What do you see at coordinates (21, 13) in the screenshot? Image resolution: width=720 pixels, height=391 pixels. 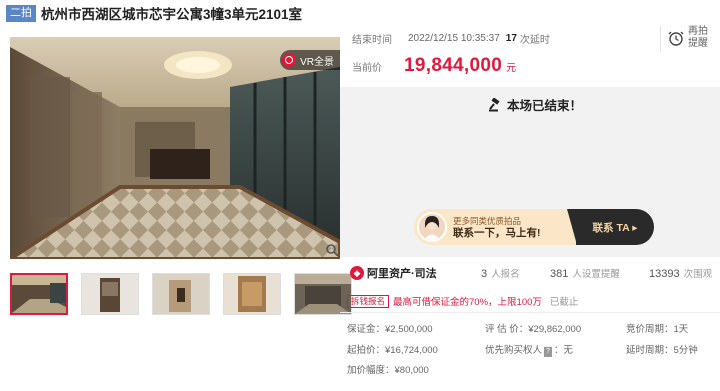 I see `round-badge: 二拍` at bounding box center [21, 13].